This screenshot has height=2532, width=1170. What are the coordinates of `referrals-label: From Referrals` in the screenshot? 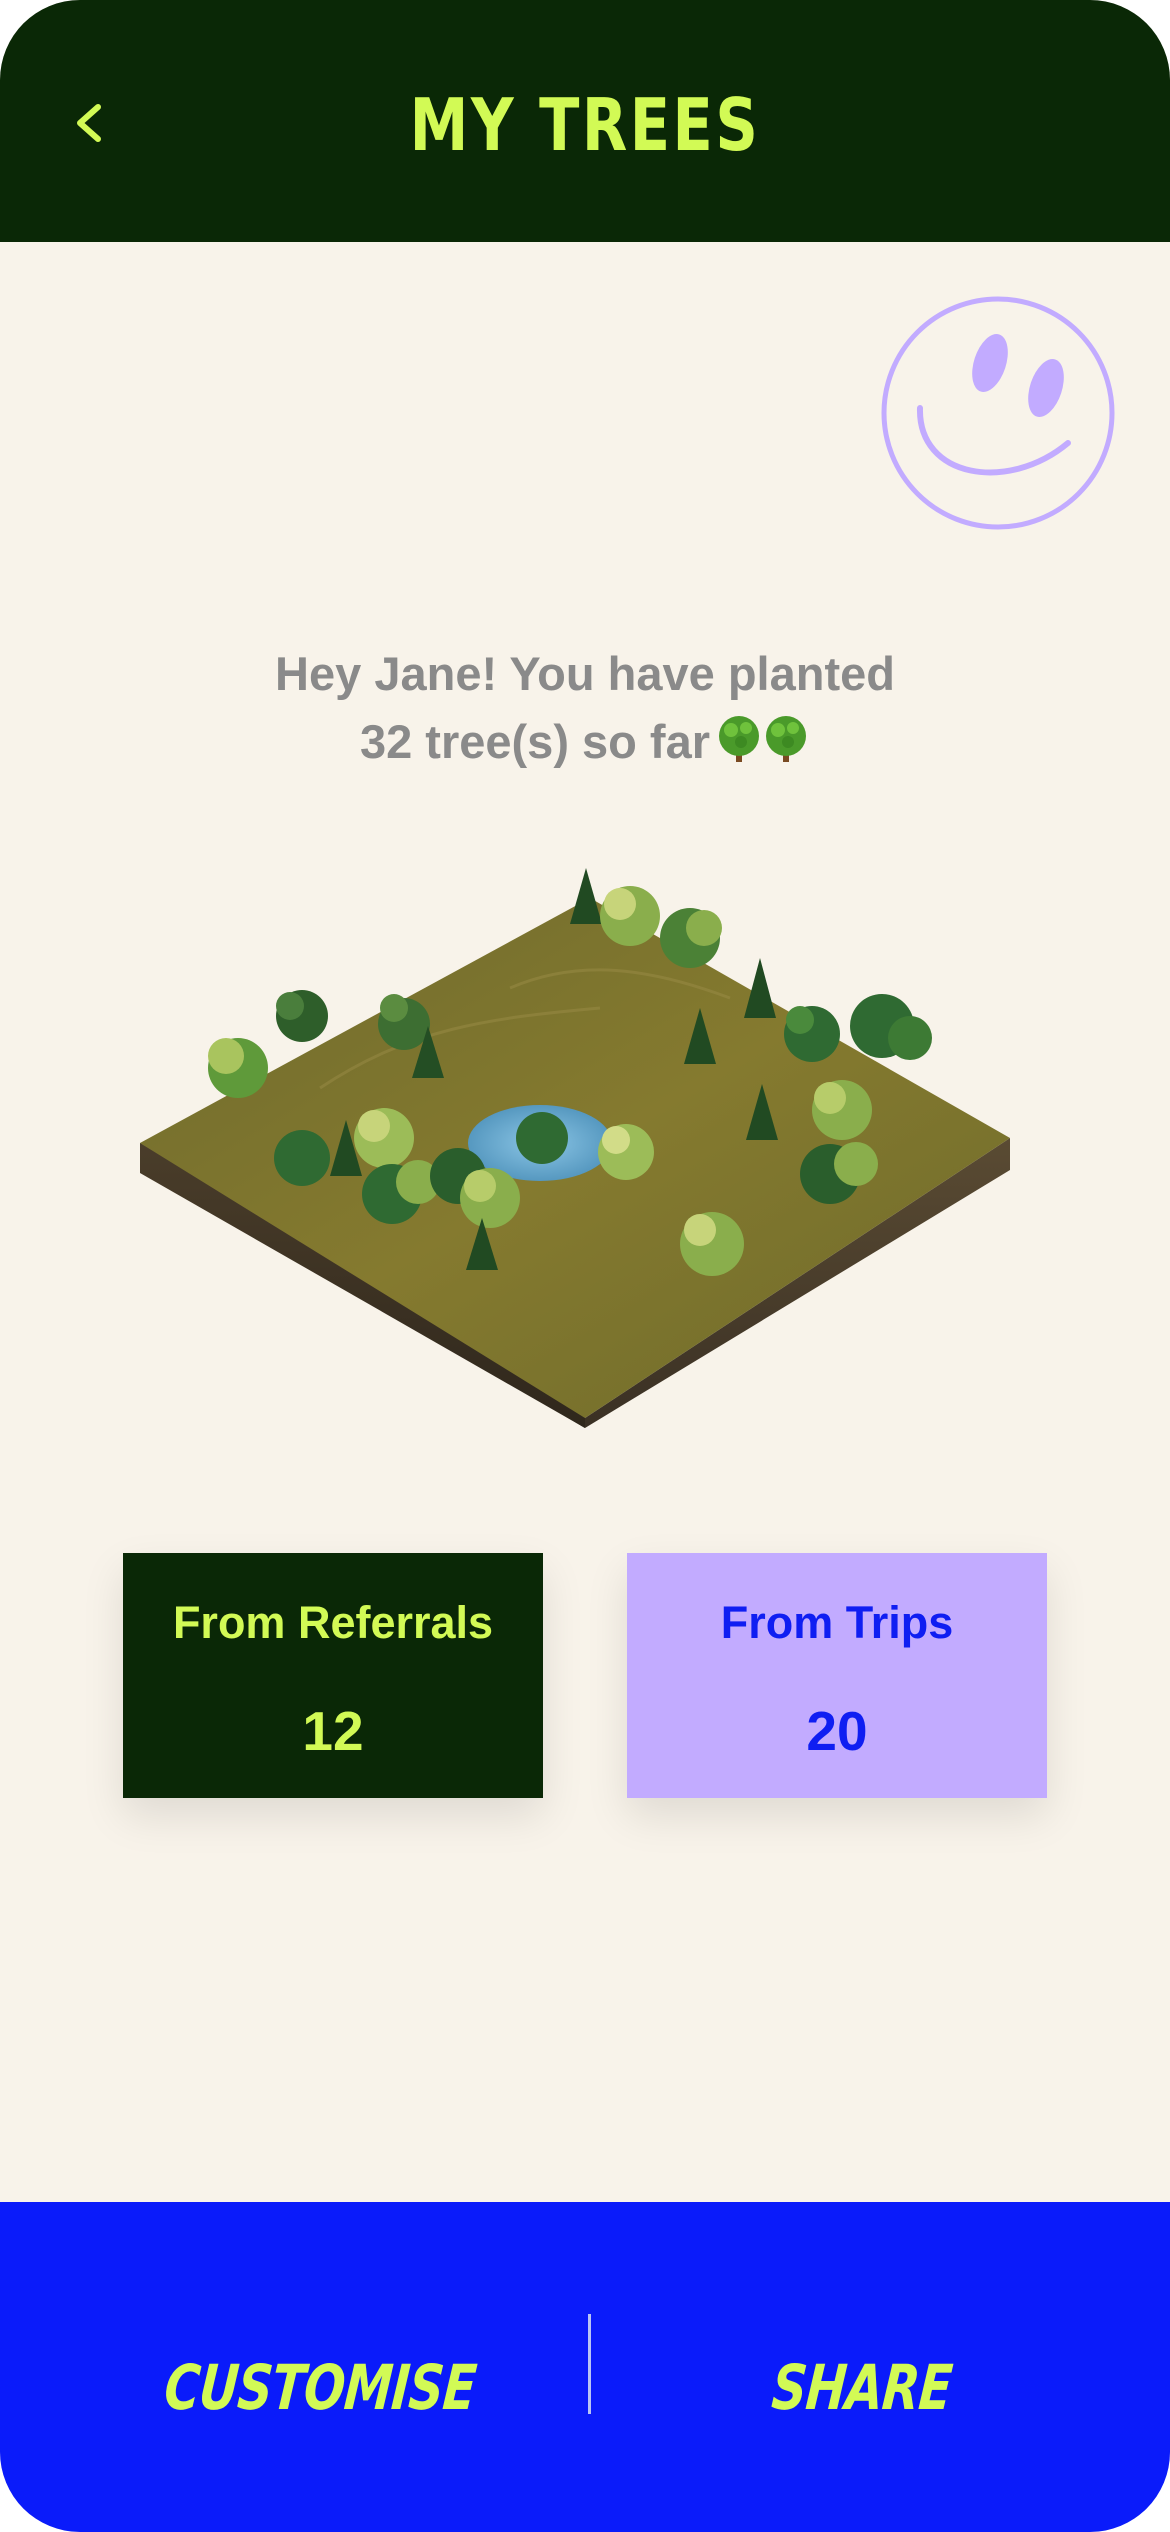 It's located at (333, 1622).